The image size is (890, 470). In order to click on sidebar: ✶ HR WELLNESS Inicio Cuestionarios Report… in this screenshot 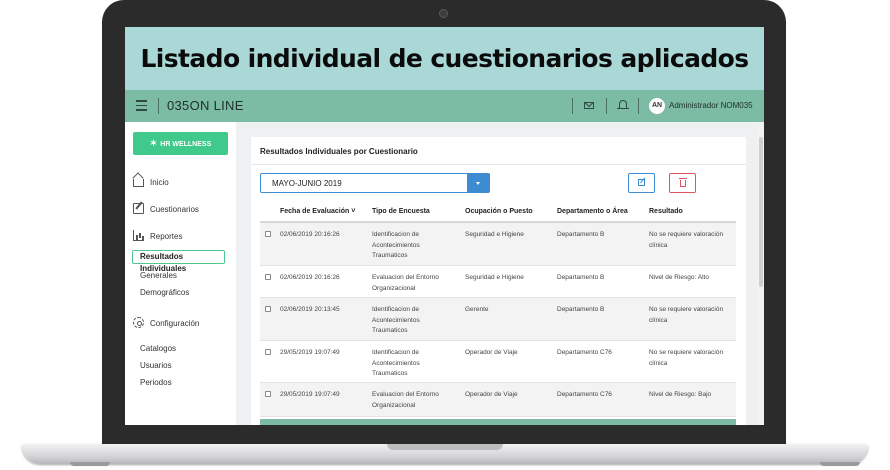, I will do `click(180, 273)`.